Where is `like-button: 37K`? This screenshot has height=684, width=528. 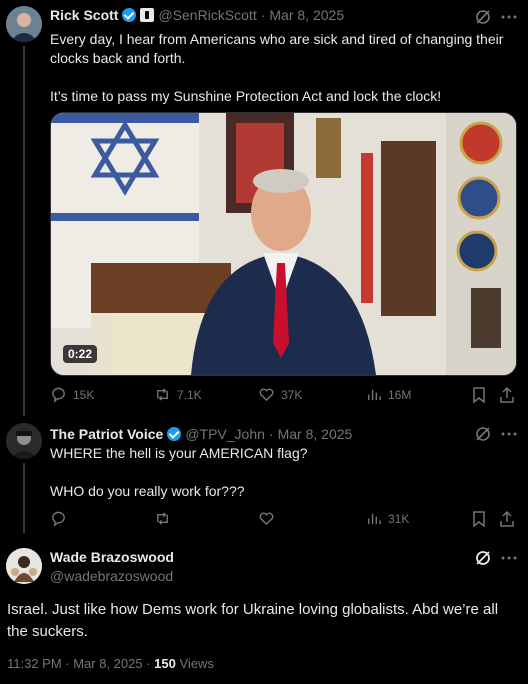 like-button: 37K is located at coordinates (280, 394).